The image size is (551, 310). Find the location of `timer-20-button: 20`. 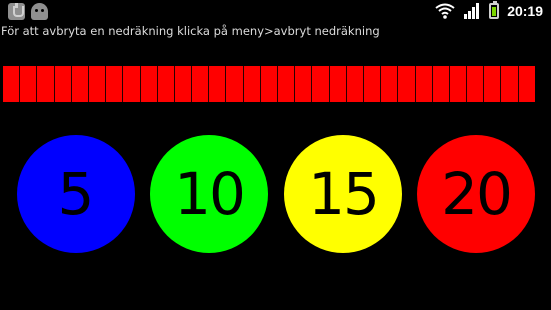

timer-20-button: 20 is located at coordinates (476, 194).